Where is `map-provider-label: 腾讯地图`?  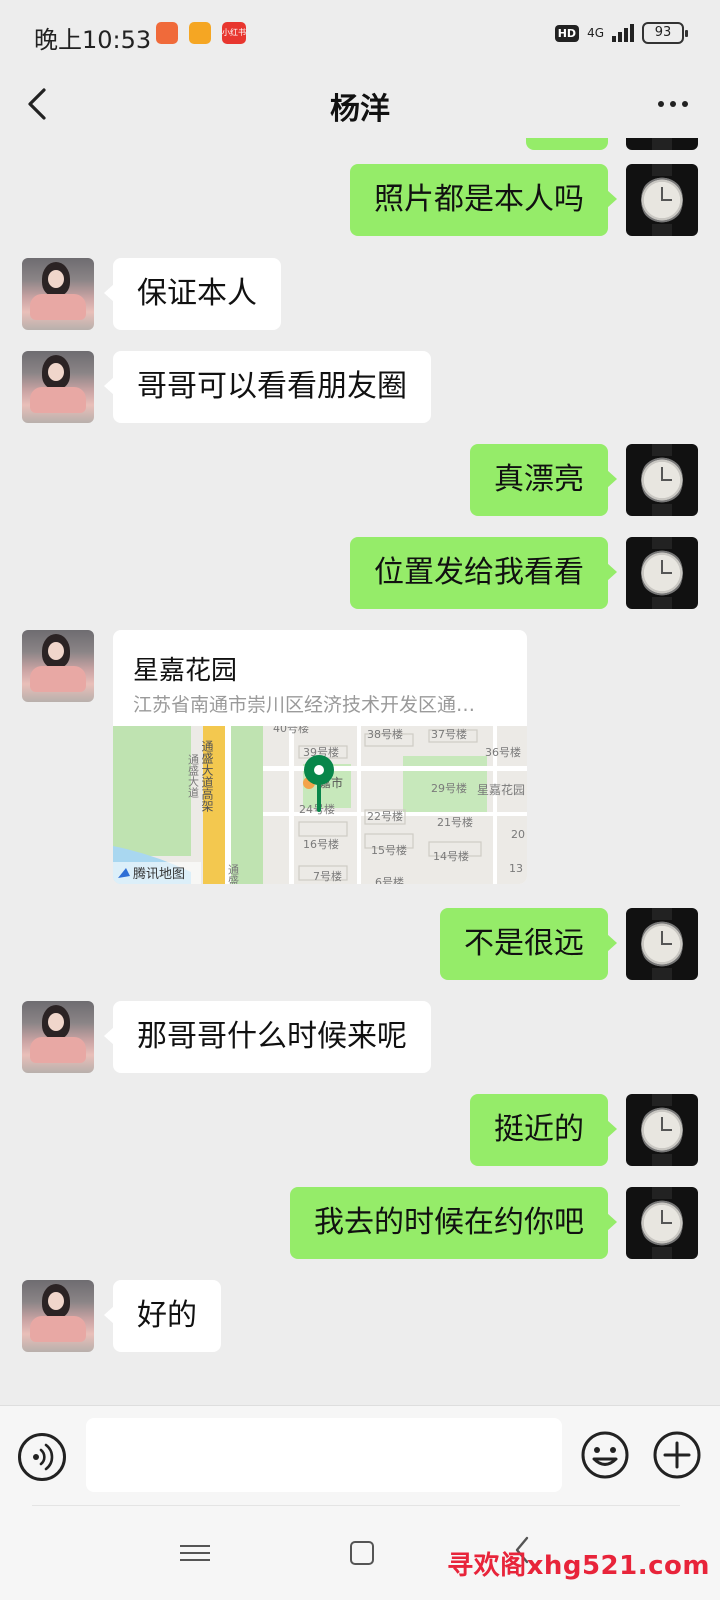
map-provider-label: 腾讯地图 is located at coordinates (159, 874).